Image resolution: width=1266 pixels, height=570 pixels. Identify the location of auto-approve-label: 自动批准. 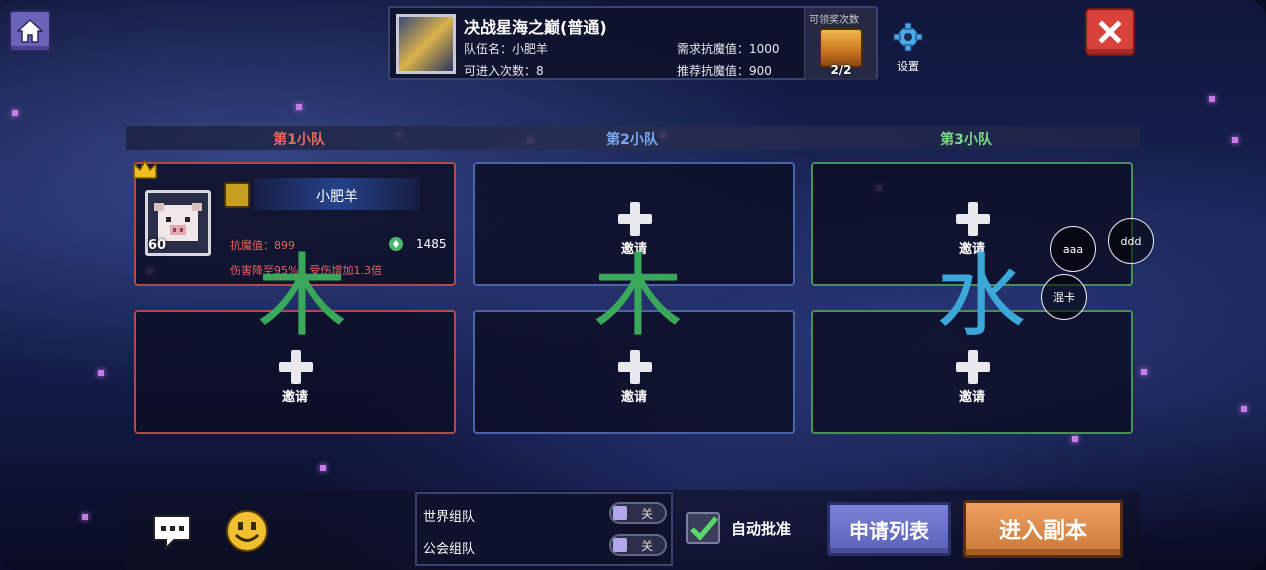
(761, 529).